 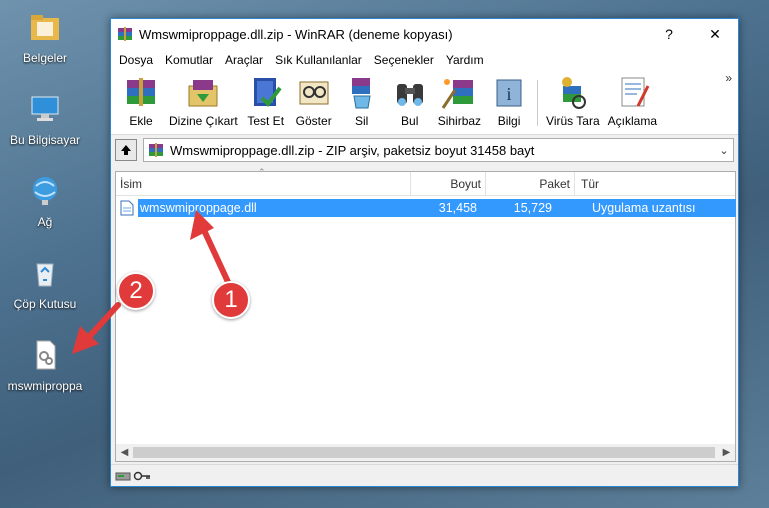 What do you see at coordinates (45, 275) in the screenshot?
I see `recycle-bin-icon` at bounding box center [45, 275].